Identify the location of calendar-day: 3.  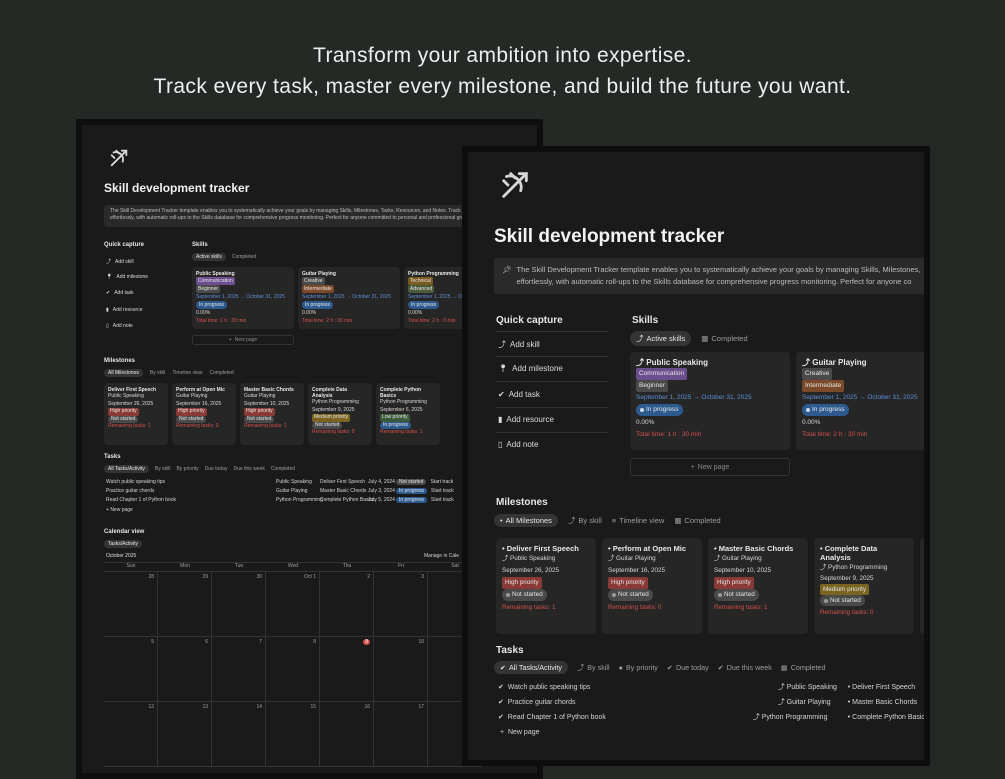
(401, 604).